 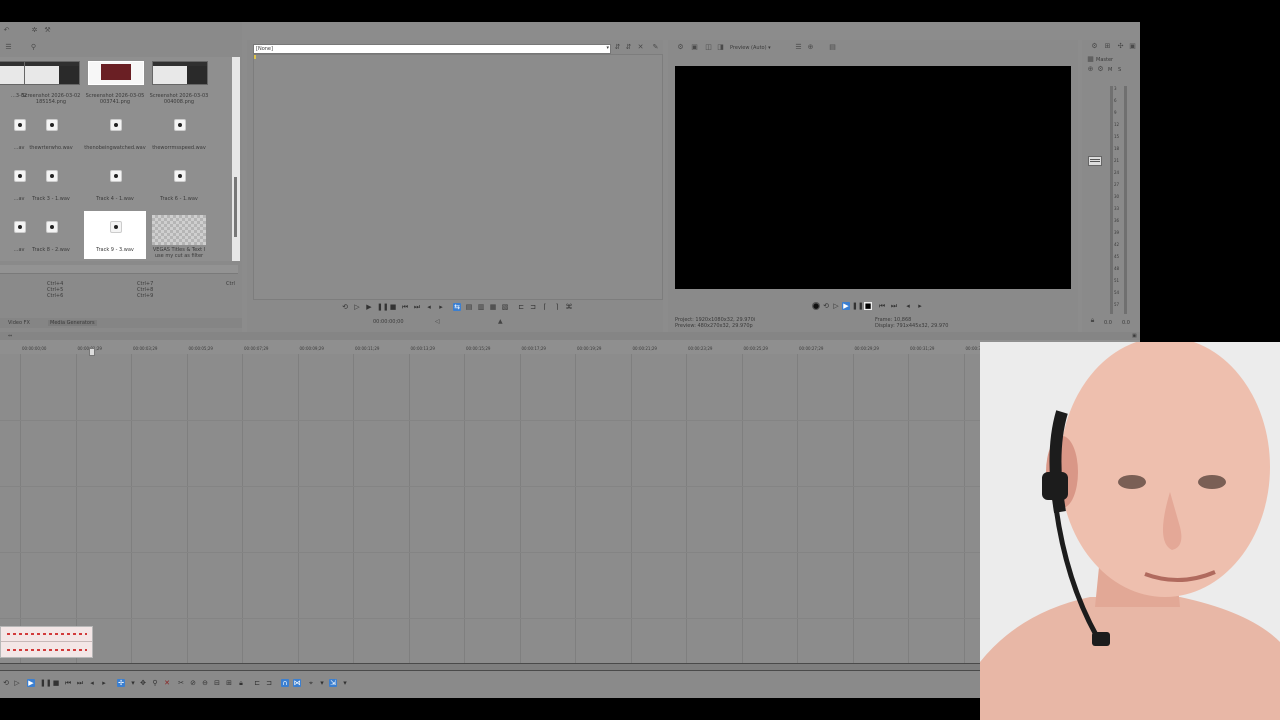 What do you see at coordinates (46, 642) in the screenshot?
I see `audio-clip` at bounding box center [46, 642].